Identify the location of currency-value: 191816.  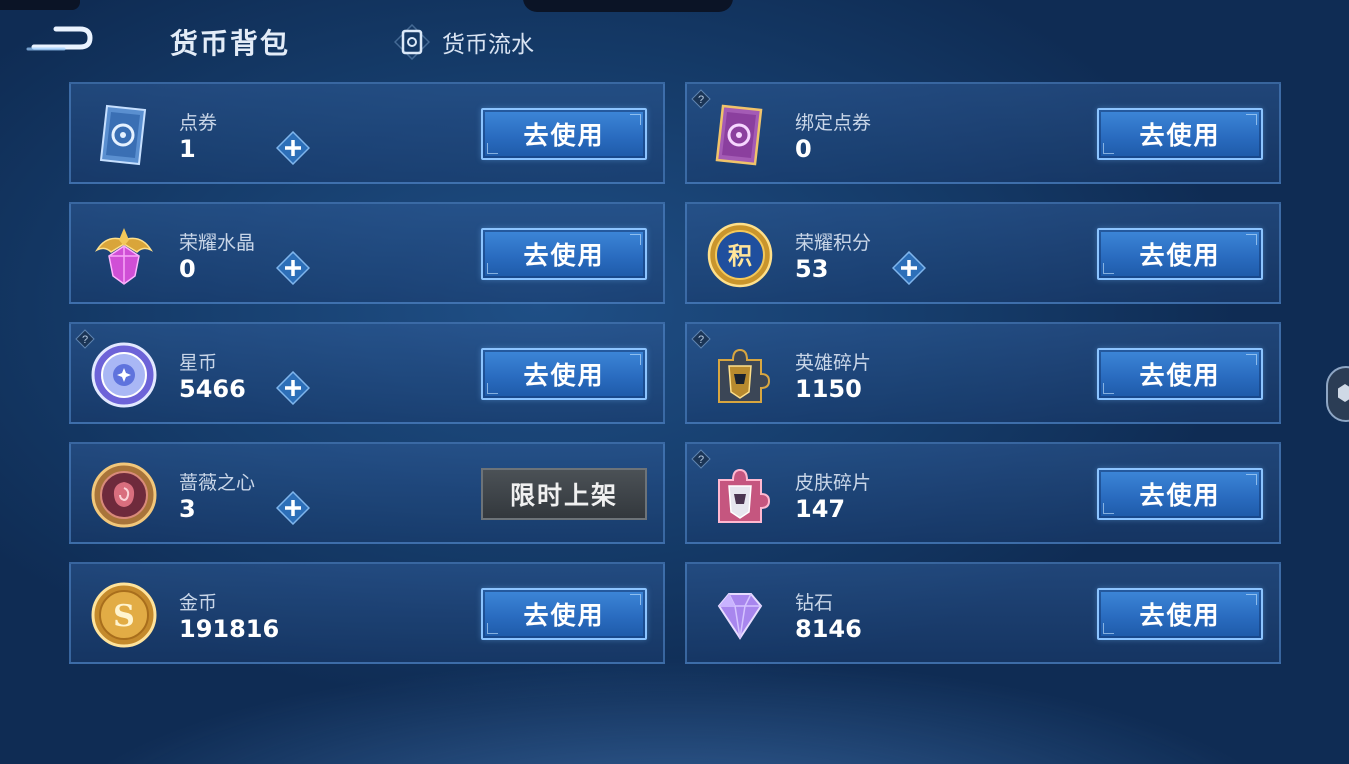
(229, 629).